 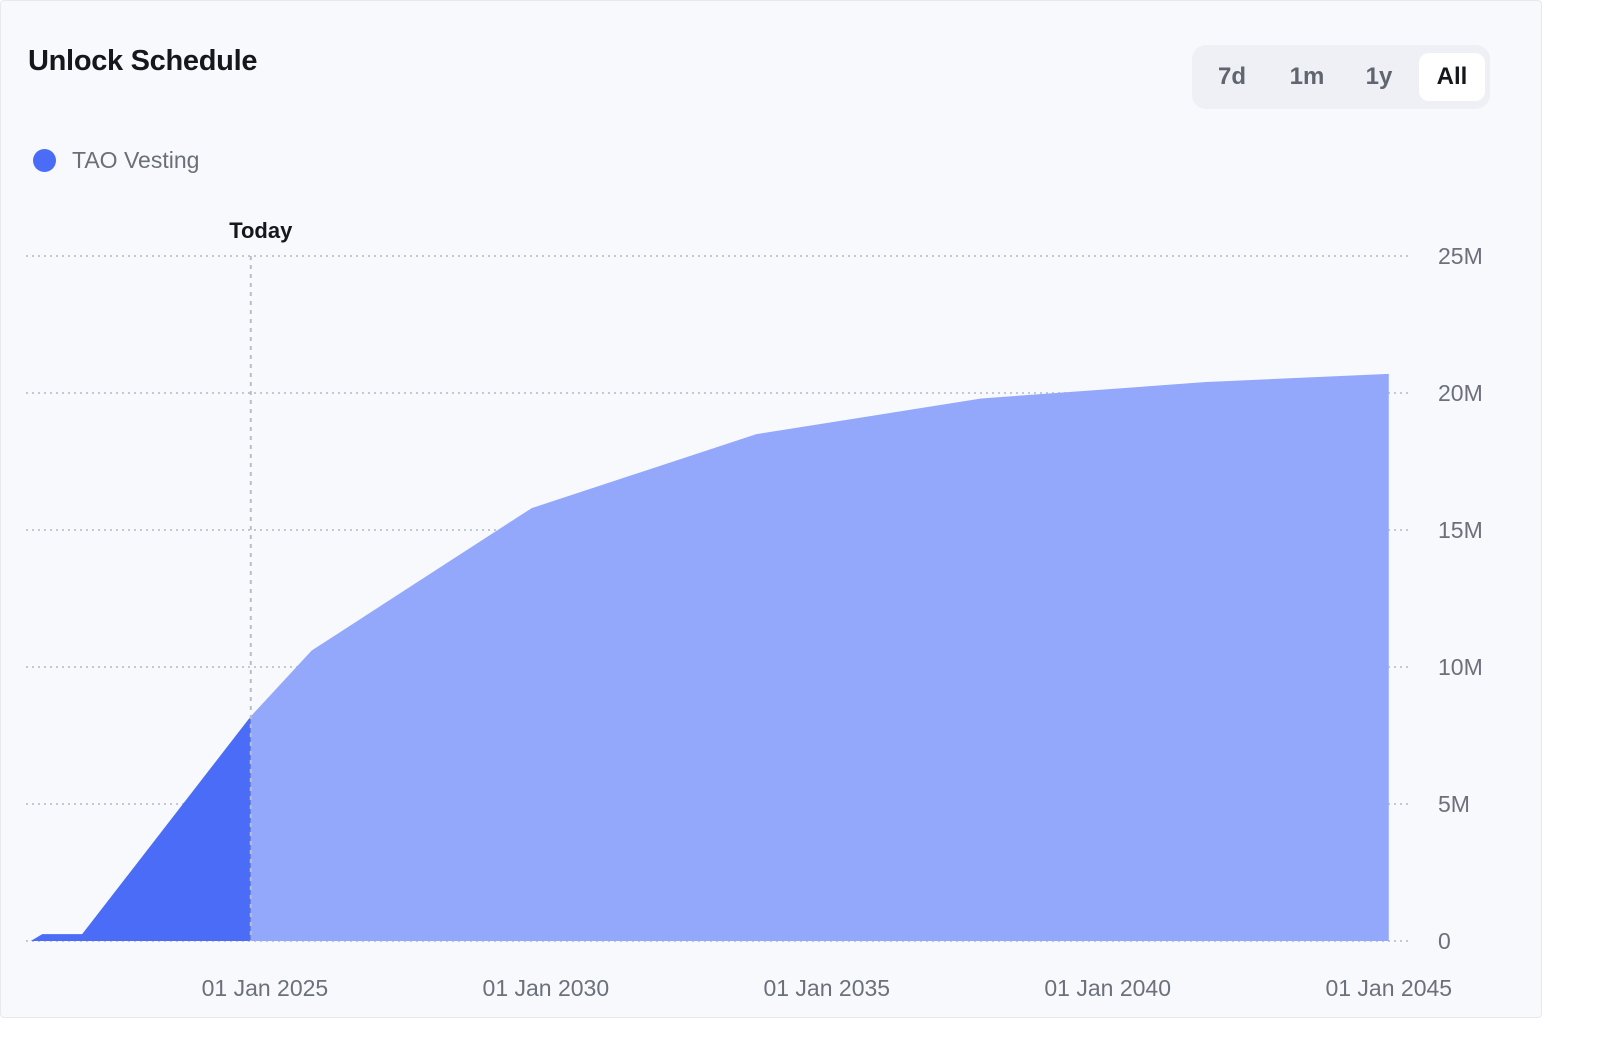 What do you see at coordinates (1454, 804) in the screenshot?
I see `y-tick-label: 5M` at bounding box center [1454, 804].